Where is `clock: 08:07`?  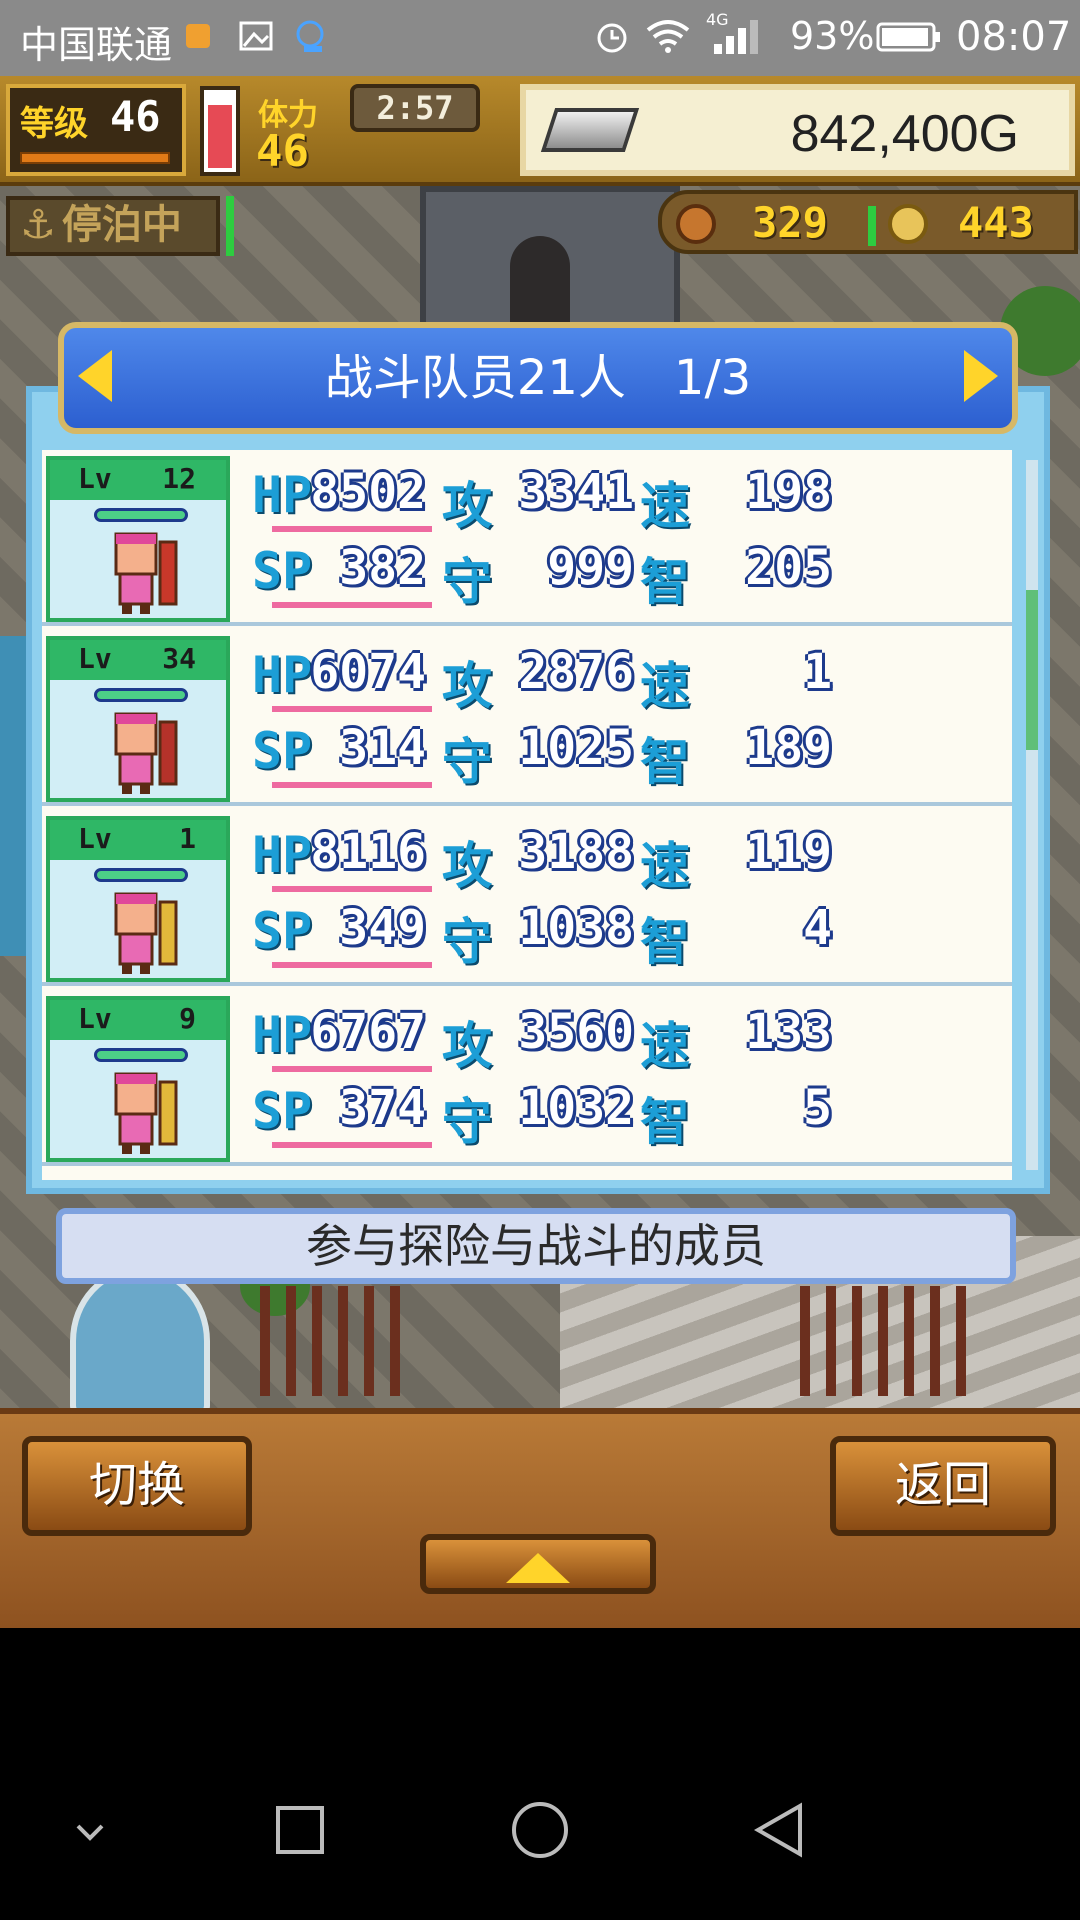
clock: 08:07 is located at coordinates (1014, 37).